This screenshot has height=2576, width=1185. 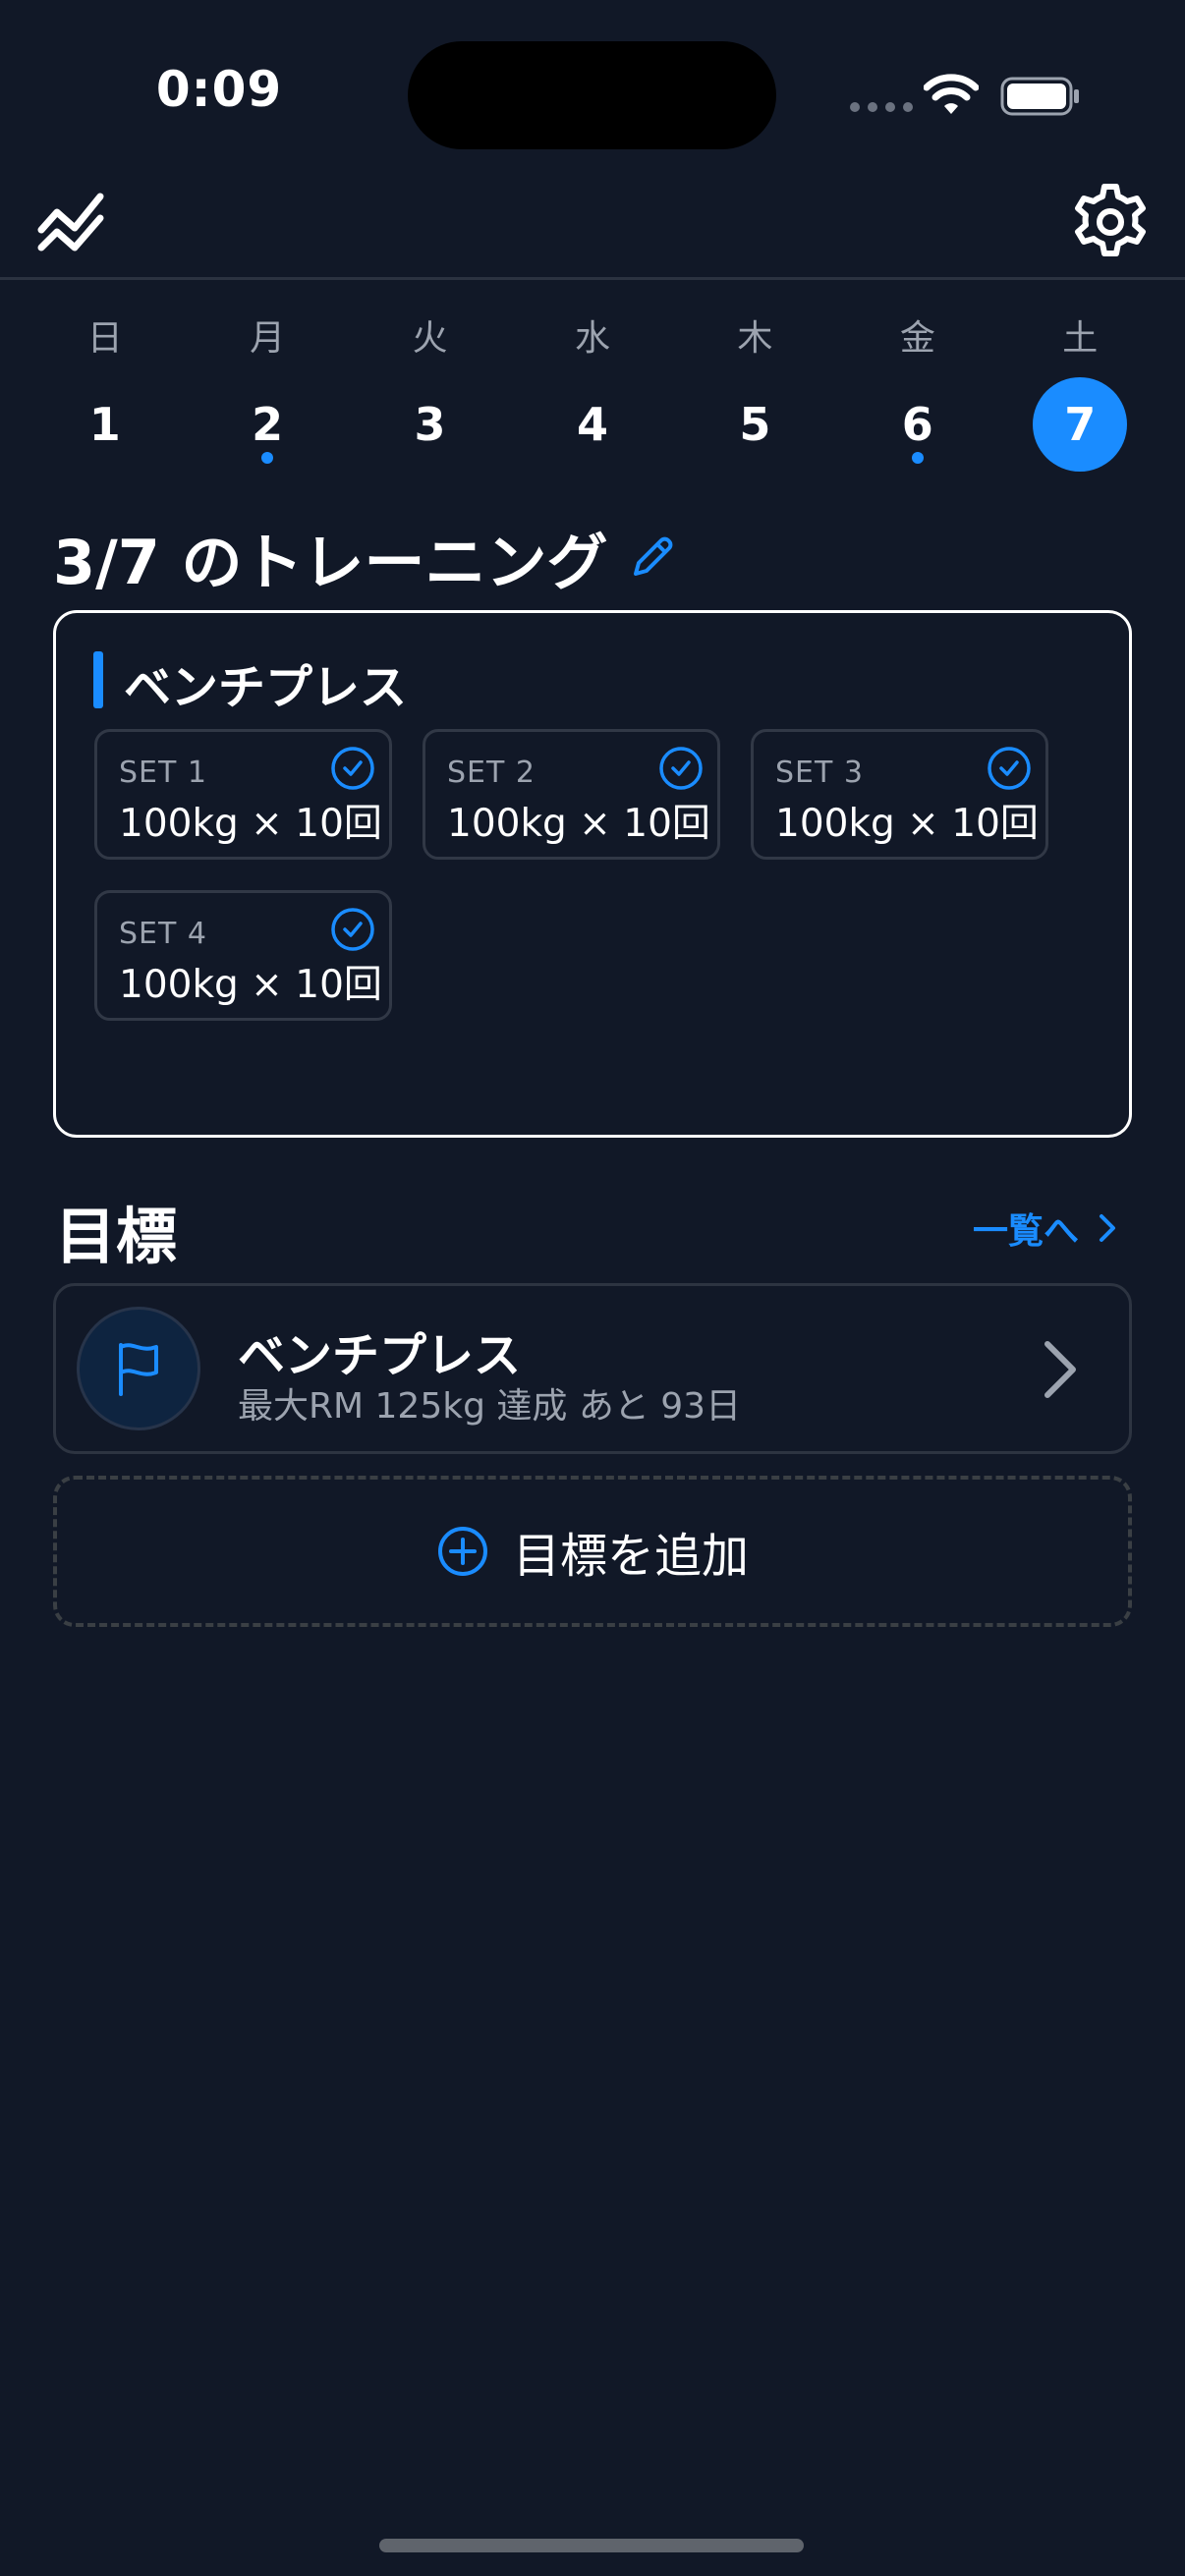 What do you see at coordinates (462, 1551) in the screenshot?
I see `plus-circle-icon` at bounding box center [462, 1551].